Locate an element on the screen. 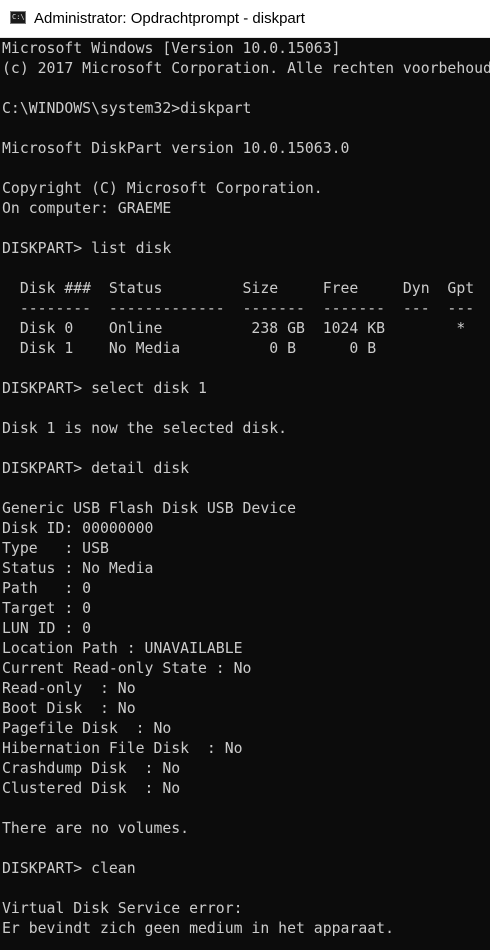  console-line: Status : No Media is located at coordinates (78, 568).